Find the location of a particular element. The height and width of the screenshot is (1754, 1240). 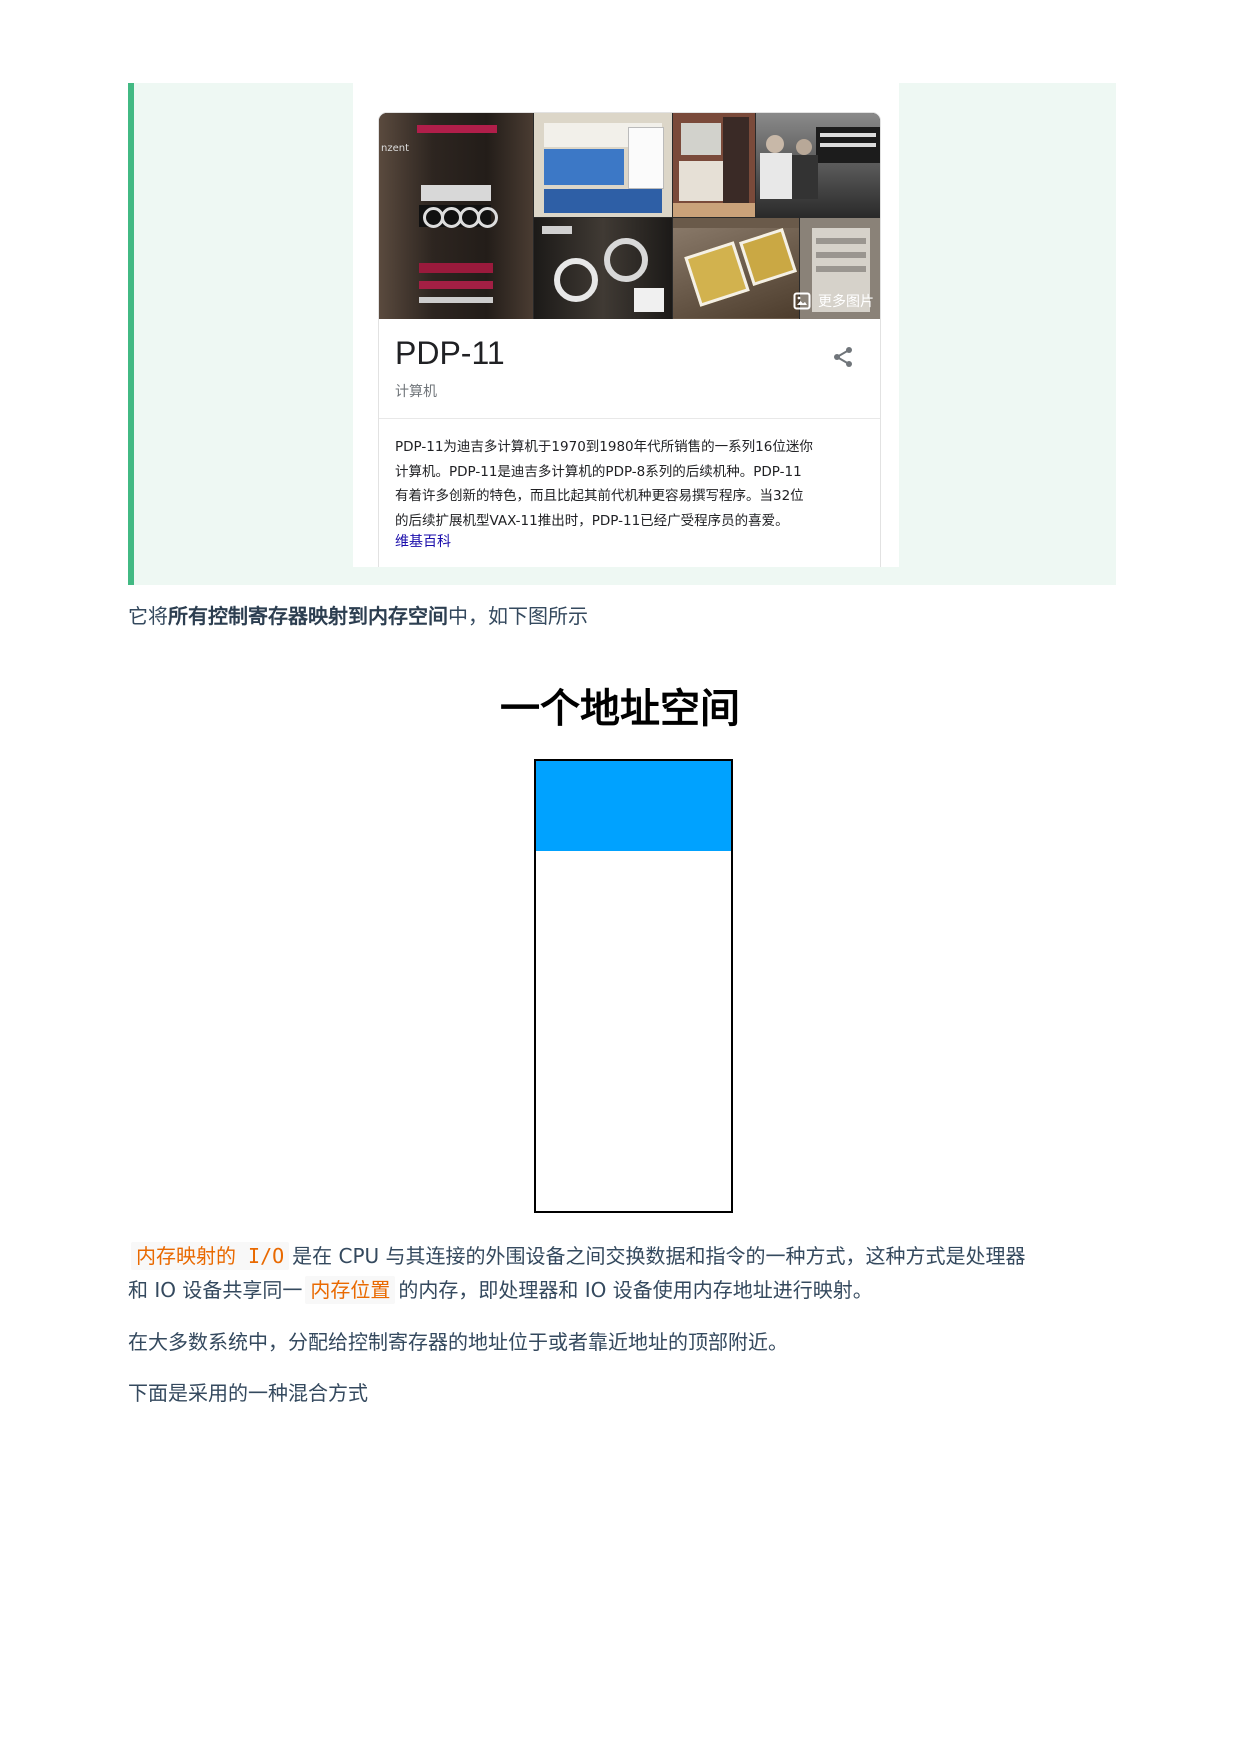

diagram-title: 一个地址空间 is located at coordinates (620, 709).